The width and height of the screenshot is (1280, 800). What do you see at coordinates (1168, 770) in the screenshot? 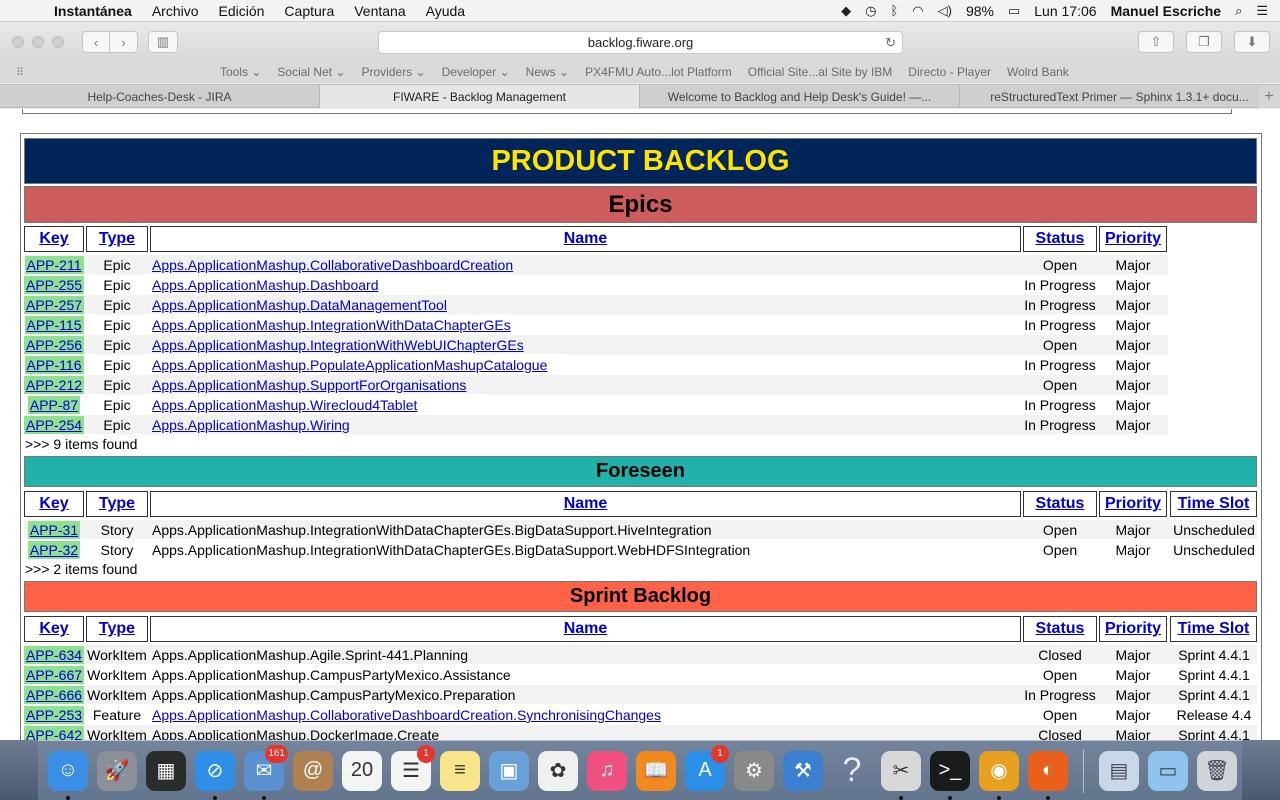
I see `downloads-folder-icon: ▭` at bounding box center [1168, 770].